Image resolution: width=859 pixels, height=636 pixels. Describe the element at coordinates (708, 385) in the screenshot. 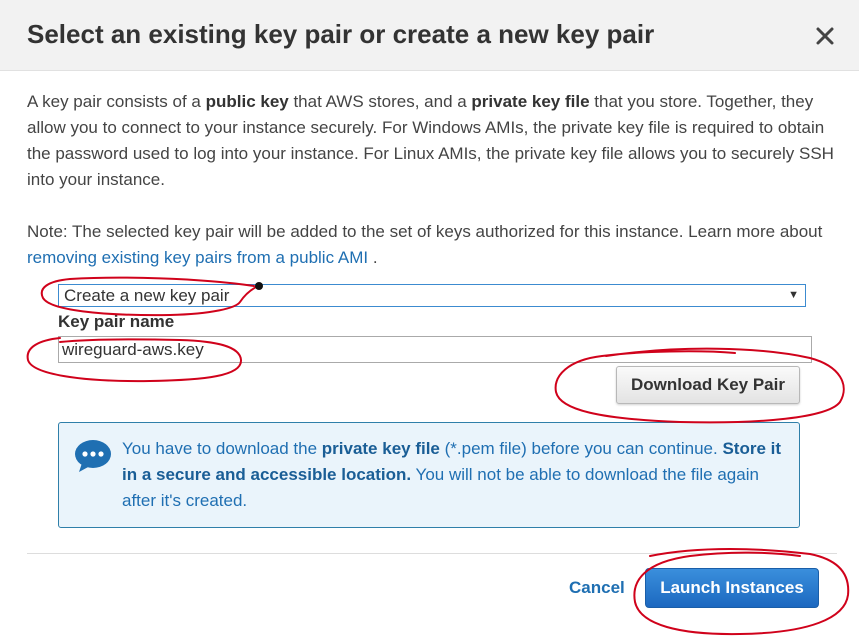

I see `download-key-pair-button: Download Key Pair` at that location.